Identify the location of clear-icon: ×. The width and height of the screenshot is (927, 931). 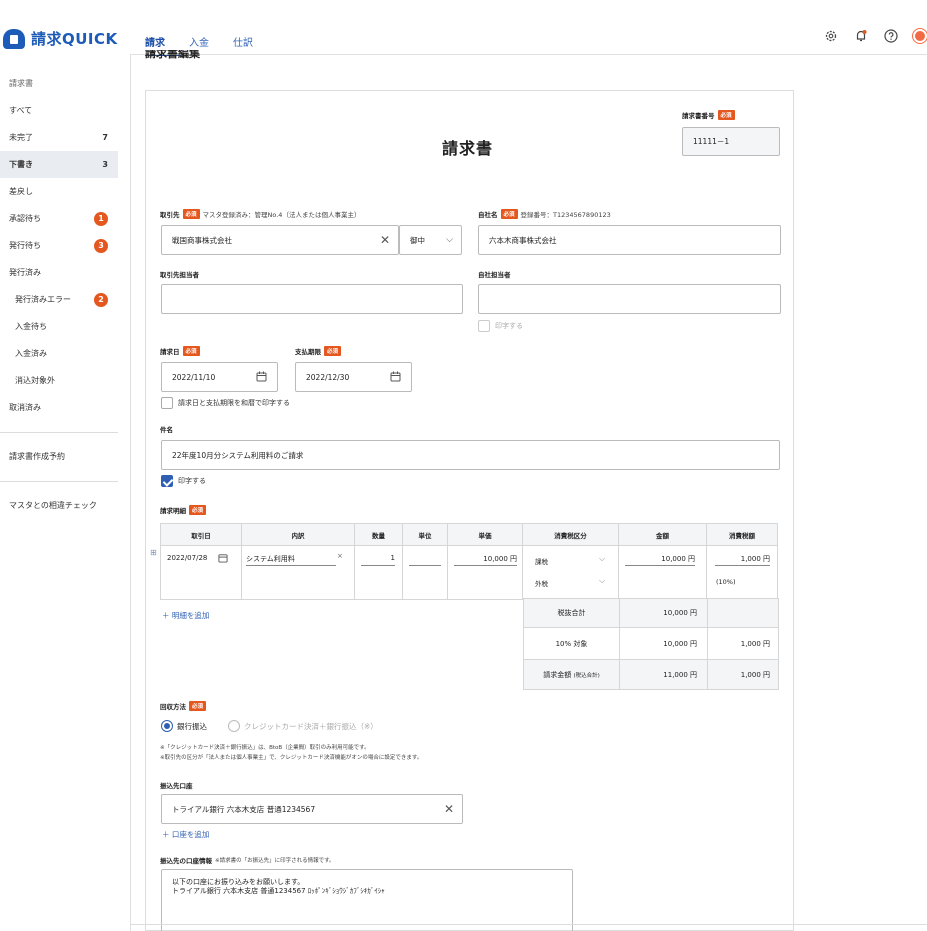
(340, 556).